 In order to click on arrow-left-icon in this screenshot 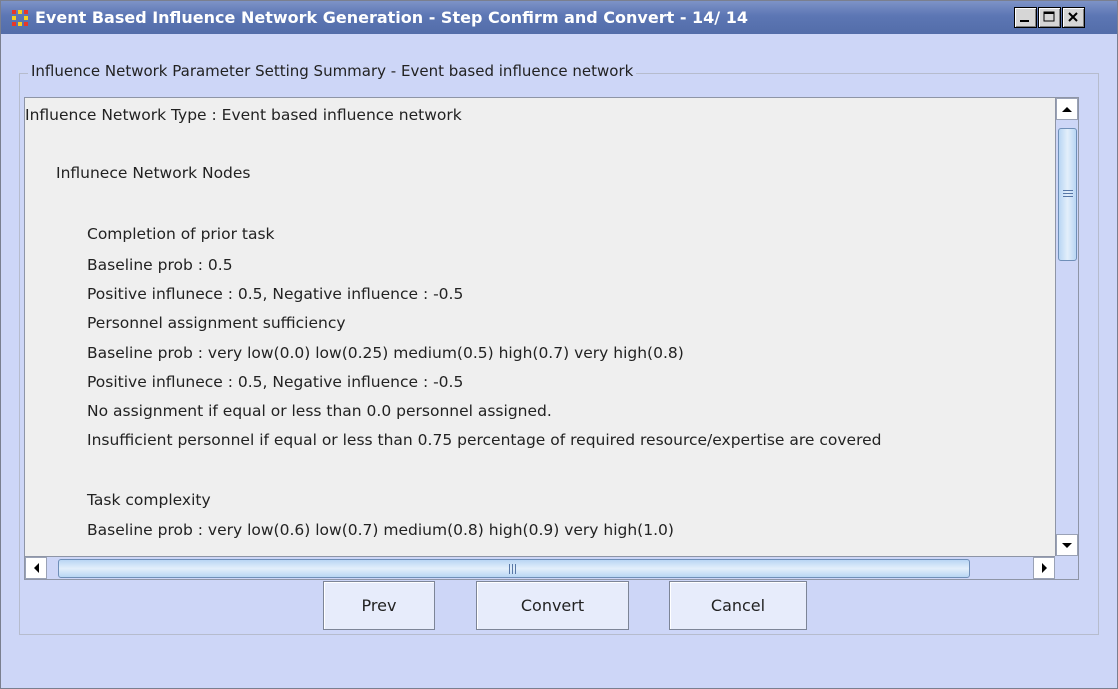, I will do `click(36, 568)`.